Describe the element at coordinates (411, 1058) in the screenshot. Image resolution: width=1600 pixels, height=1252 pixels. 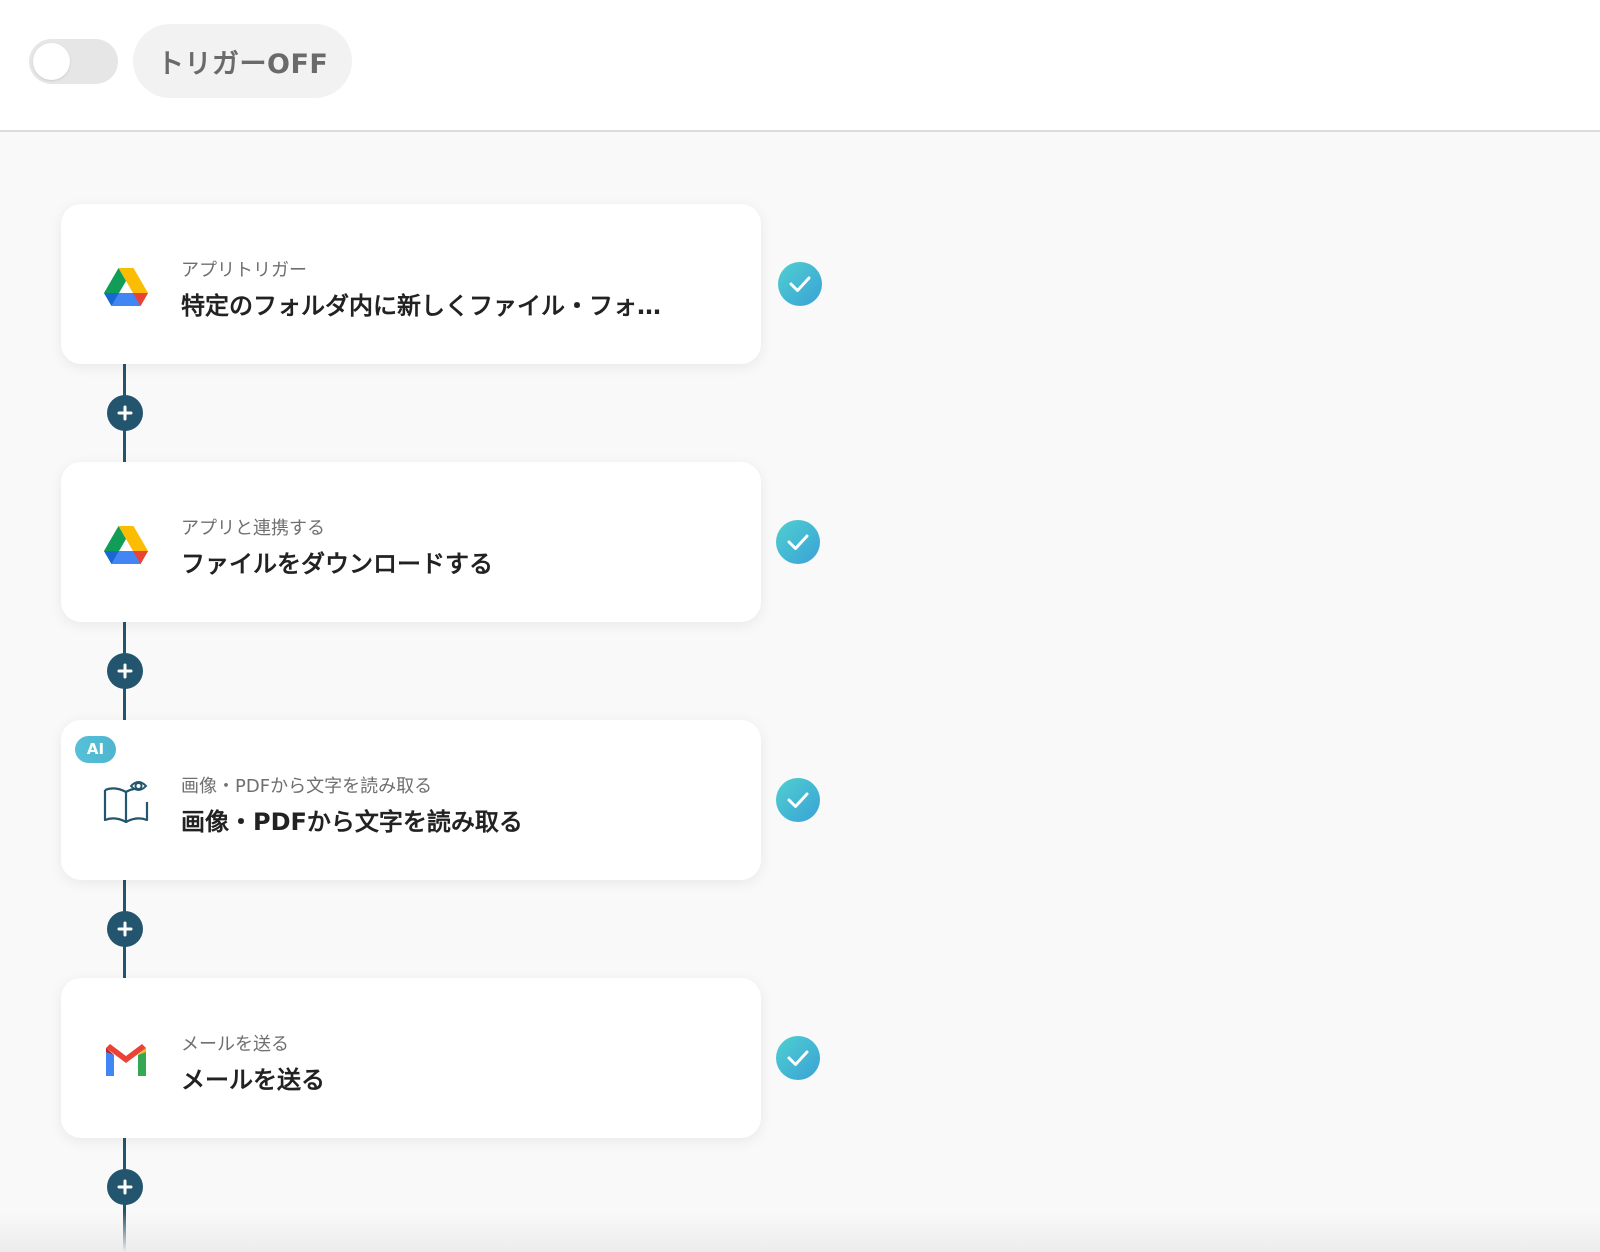
I see `flow-step-card: メールを送る メールを送る` at that location.